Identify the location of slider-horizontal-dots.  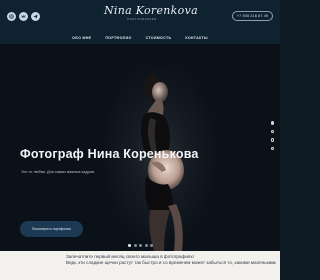
(140, 245).